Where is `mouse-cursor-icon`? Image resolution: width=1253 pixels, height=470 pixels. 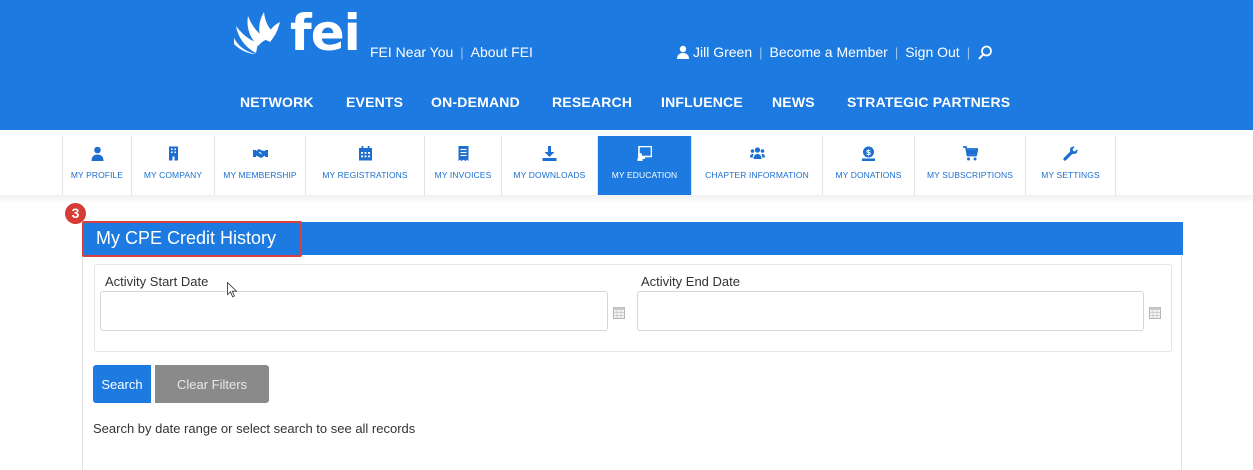
mouse-cursor-icon is located at coordinates (232, 290).